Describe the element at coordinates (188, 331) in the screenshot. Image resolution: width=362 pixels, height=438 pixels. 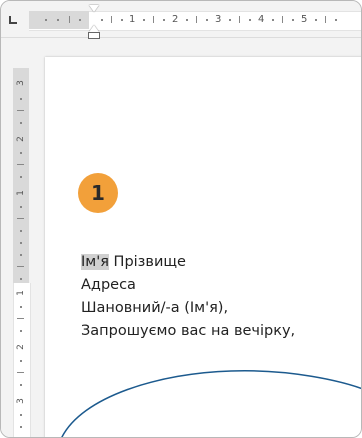
I see `invitation-line: Запрошуємо вас на вечірку,` at that location.